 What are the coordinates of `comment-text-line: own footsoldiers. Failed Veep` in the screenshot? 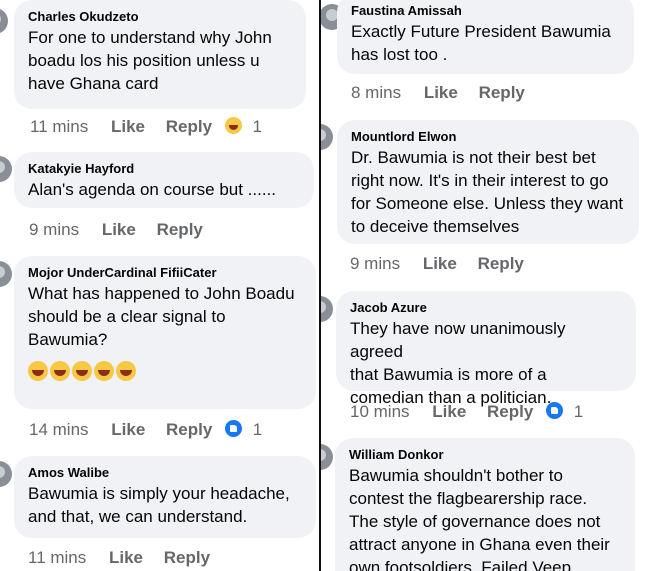 It's located at (460, 564).